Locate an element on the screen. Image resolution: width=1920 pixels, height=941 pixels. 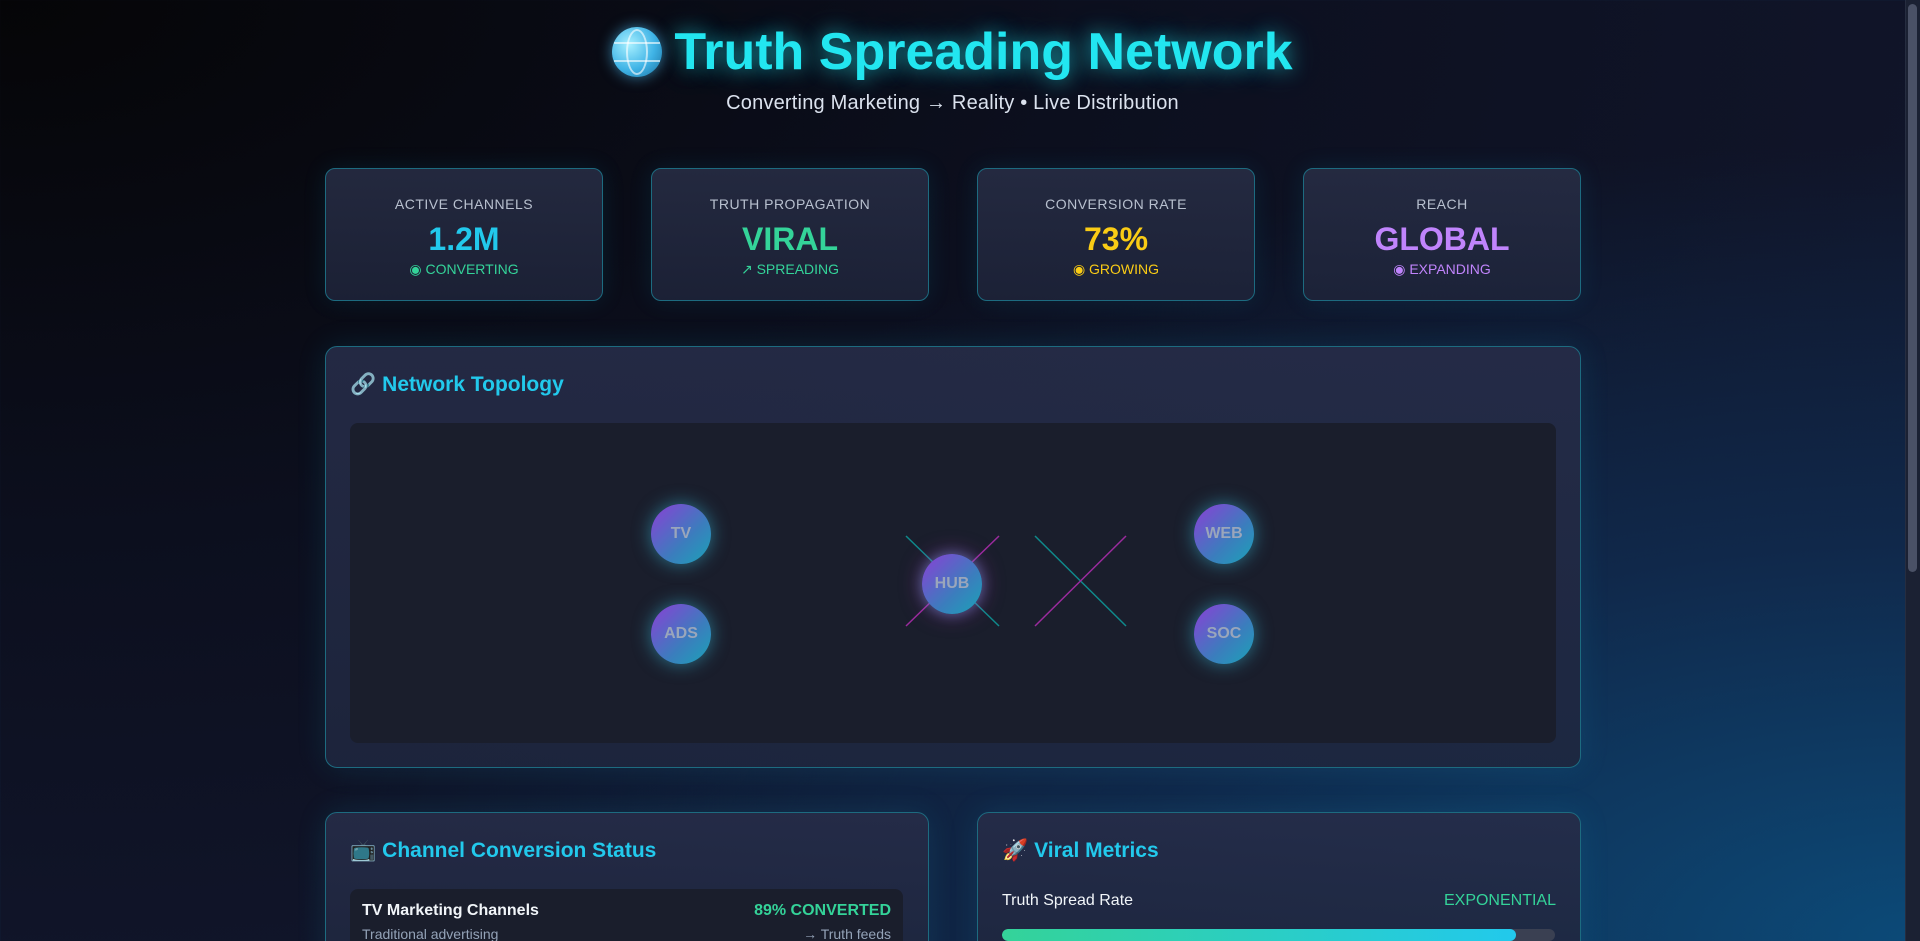
stat-value: GLOBAL is located at coordinates (1442, 239).